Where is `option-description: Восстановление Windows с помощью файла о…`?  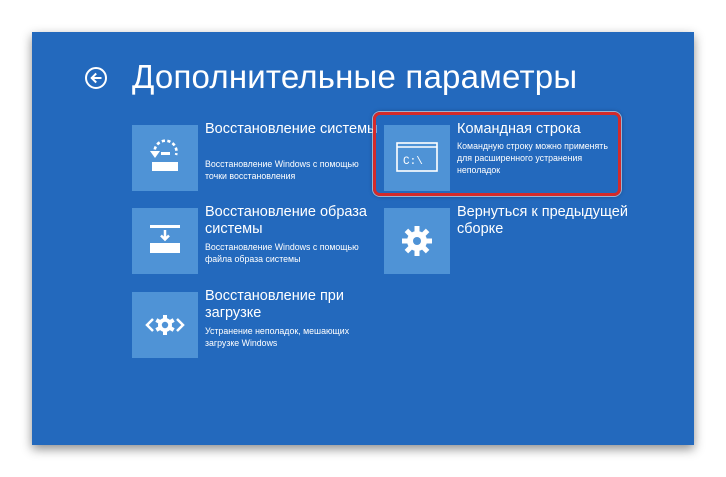 option-description: Восстановление Windows с помощью файла о… is located at coordinates (282, 253).